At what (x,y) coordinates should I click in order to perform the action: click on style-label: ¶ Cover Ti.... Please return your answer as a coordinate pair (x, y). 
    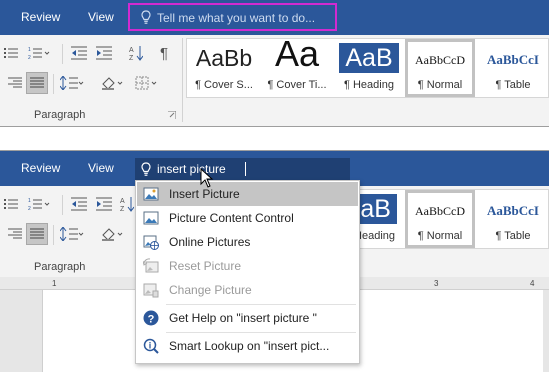
    Looking at the image, I should click on (297, 85).